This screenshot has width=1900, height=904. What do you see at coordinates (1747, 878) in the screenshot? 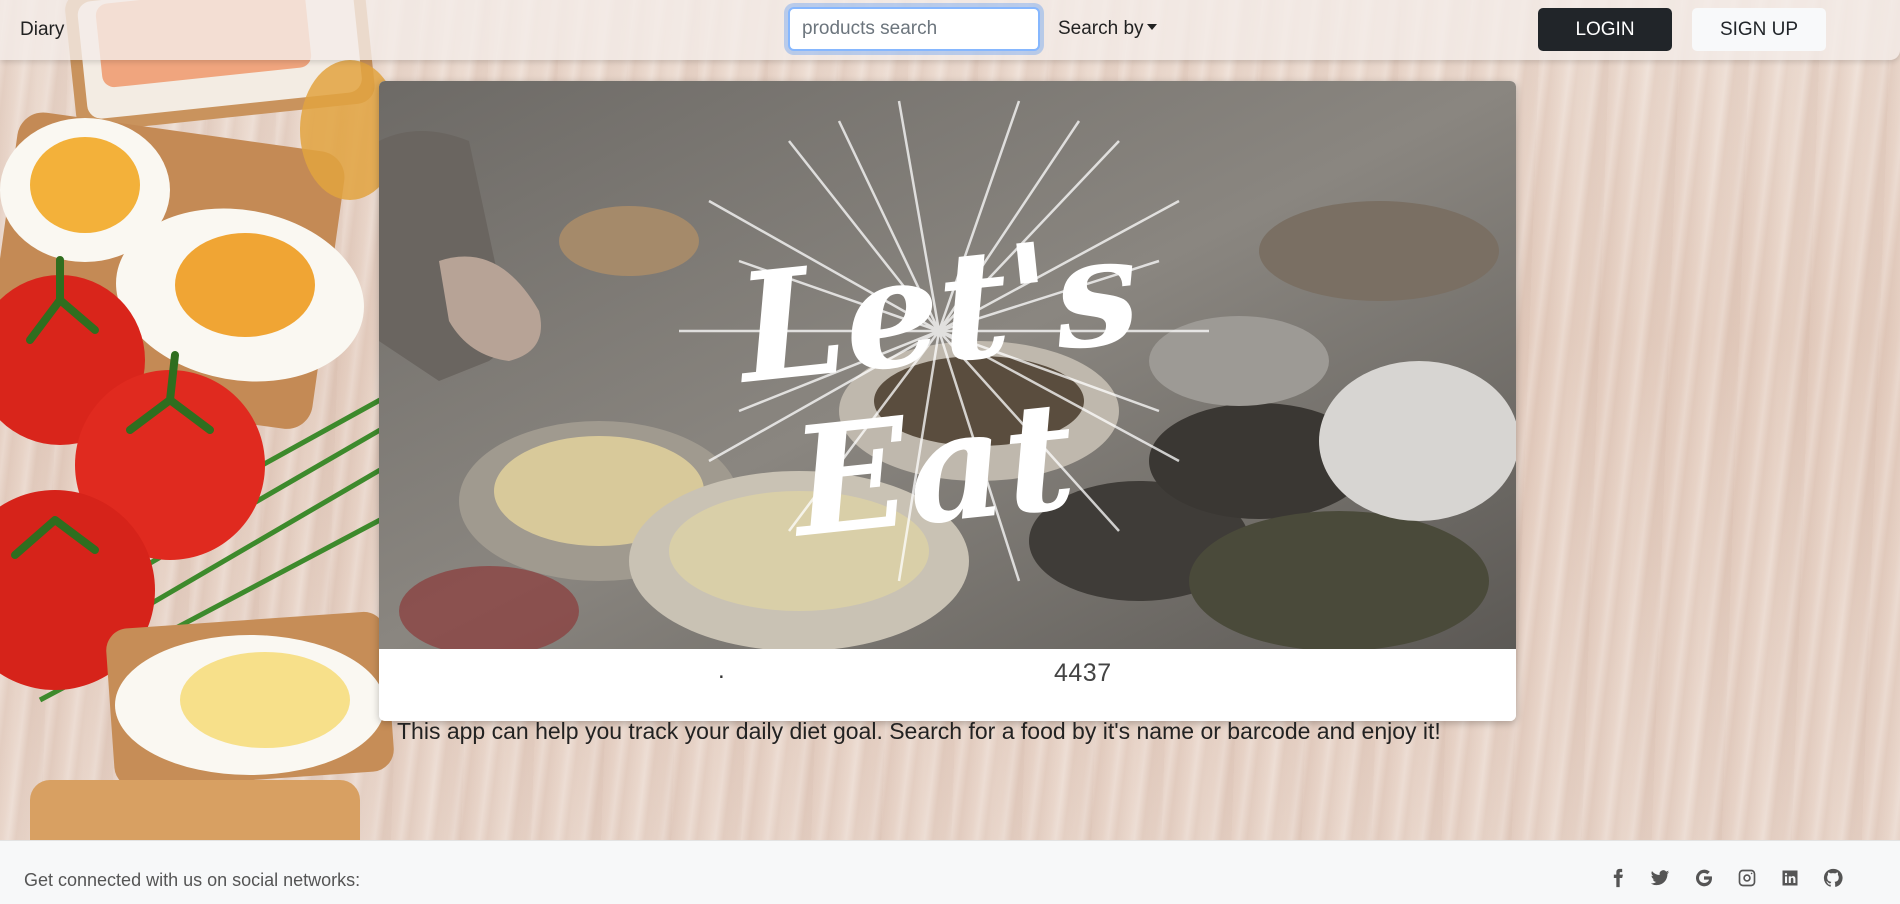
I see `instagram-icon` at bounding box center [1747, 878].